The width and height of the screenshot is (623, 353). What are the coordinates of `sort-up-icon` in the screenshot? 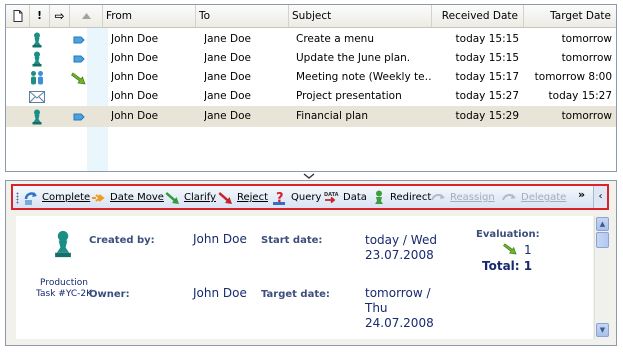 It's located at (86, 16).